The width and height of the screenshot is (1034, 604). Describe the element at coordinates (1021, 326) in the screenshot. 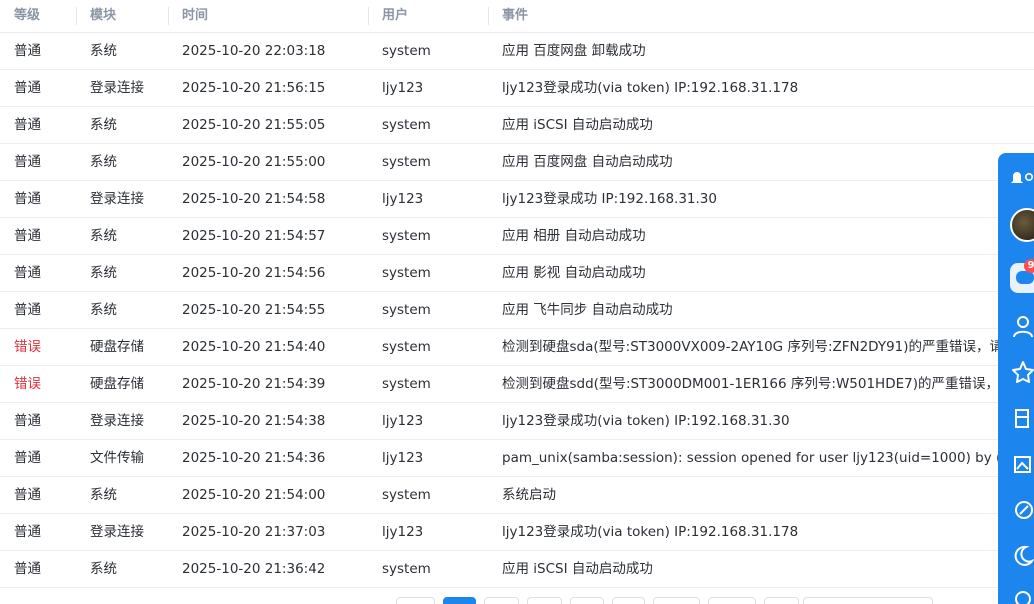

I see `user-icon` at that location.